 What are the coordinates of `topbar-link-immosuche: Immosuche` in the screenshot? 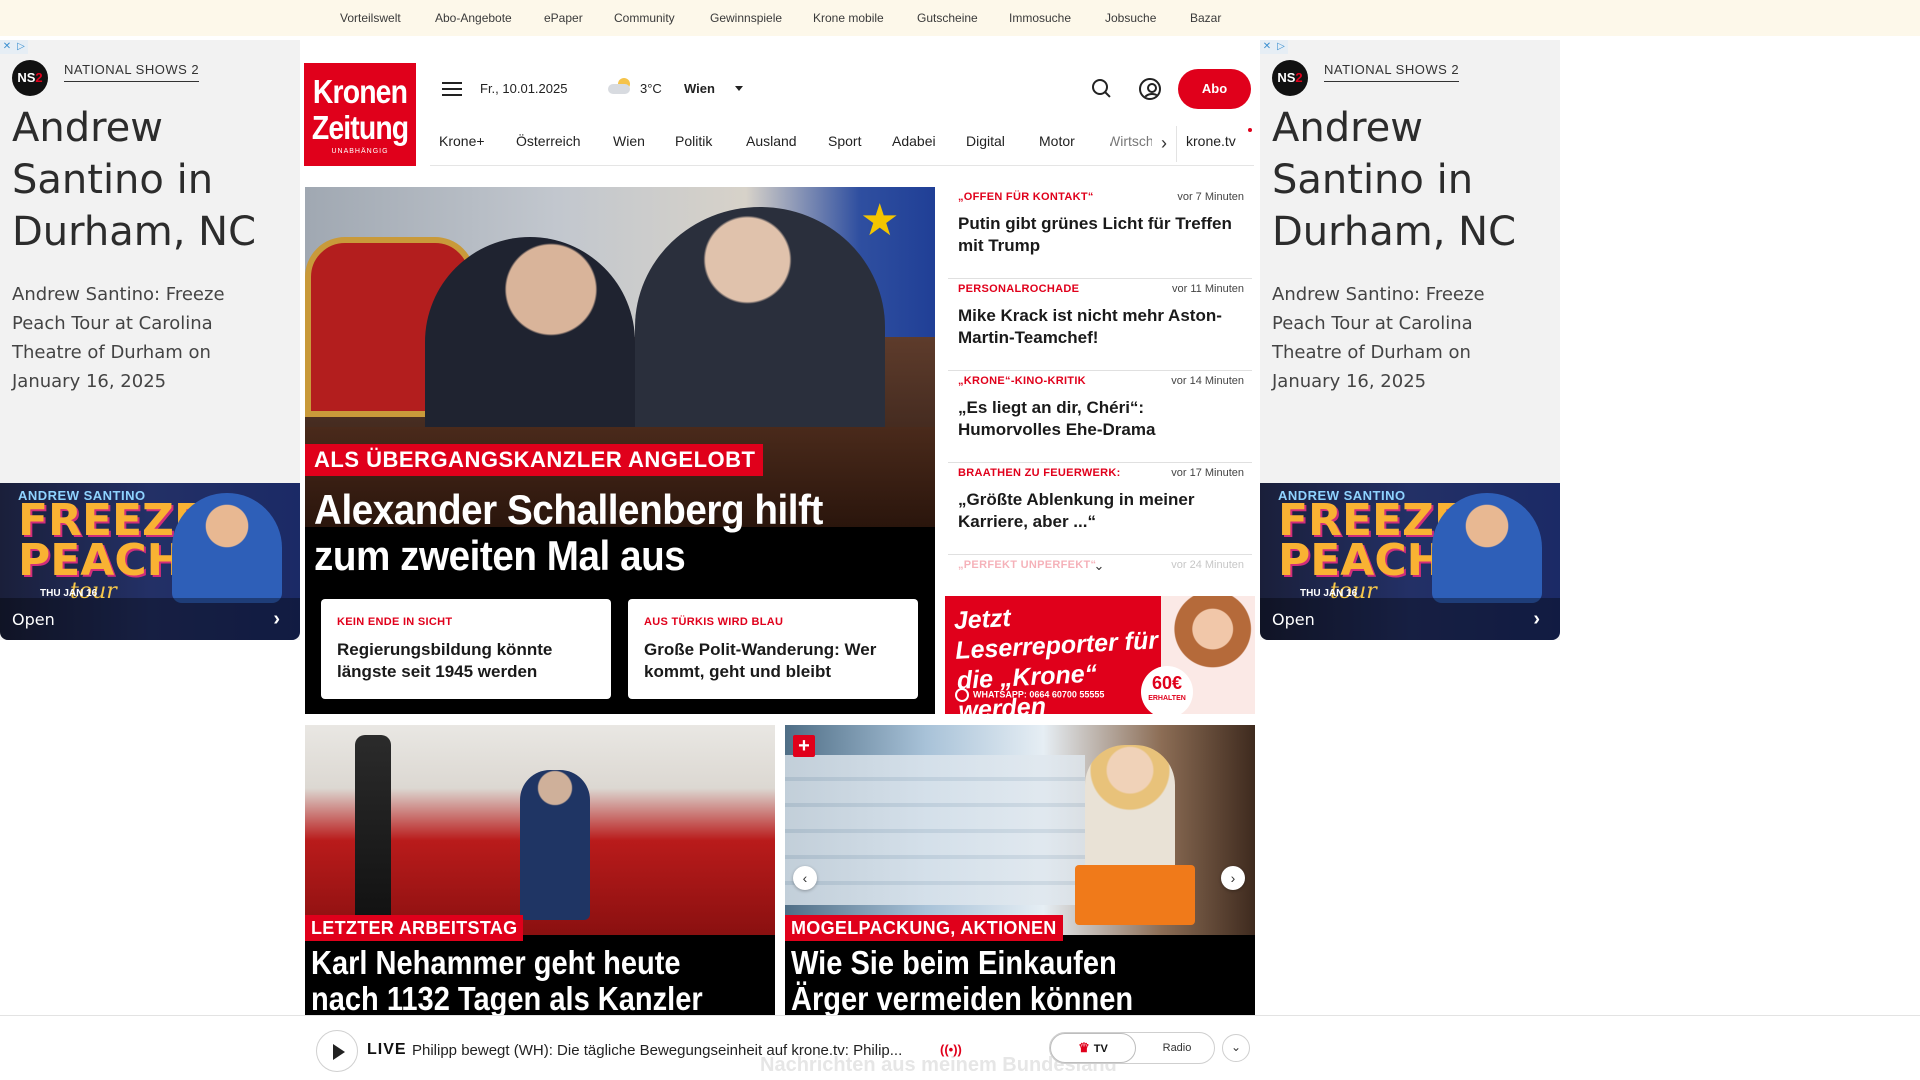 It's located at (1040, 18).